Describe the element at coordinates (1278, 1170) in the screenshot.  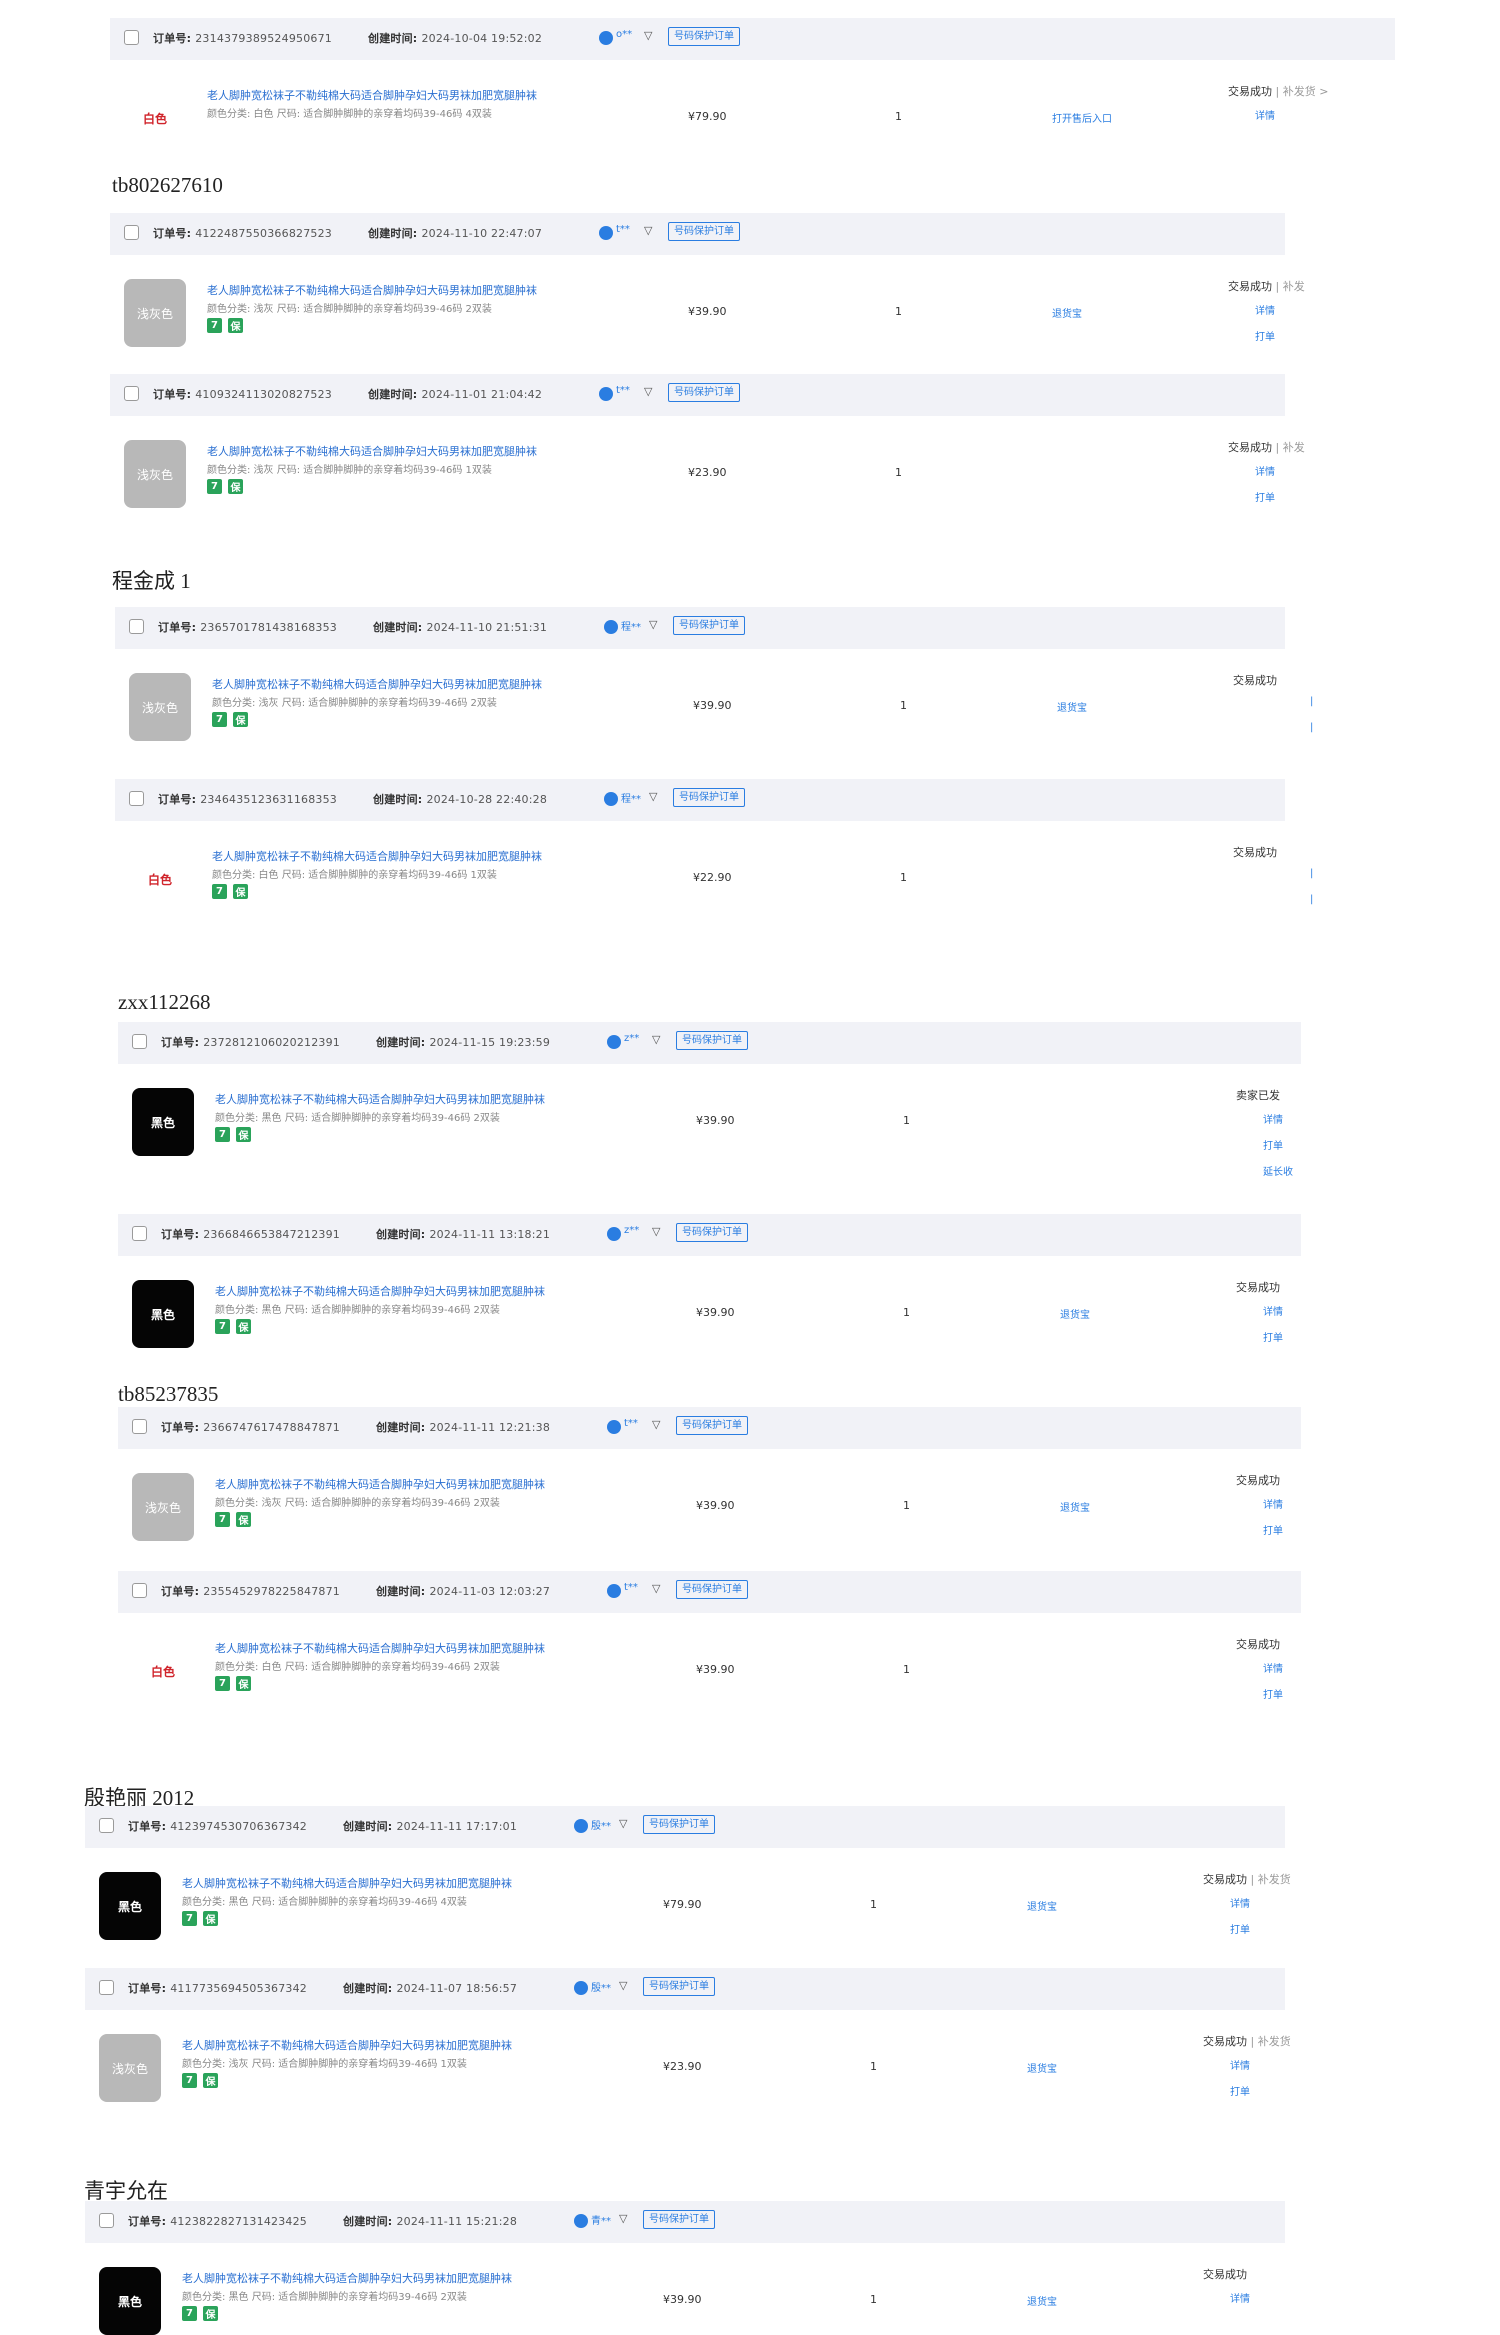
I see `extend-receipt-link: 延长收` at that location.